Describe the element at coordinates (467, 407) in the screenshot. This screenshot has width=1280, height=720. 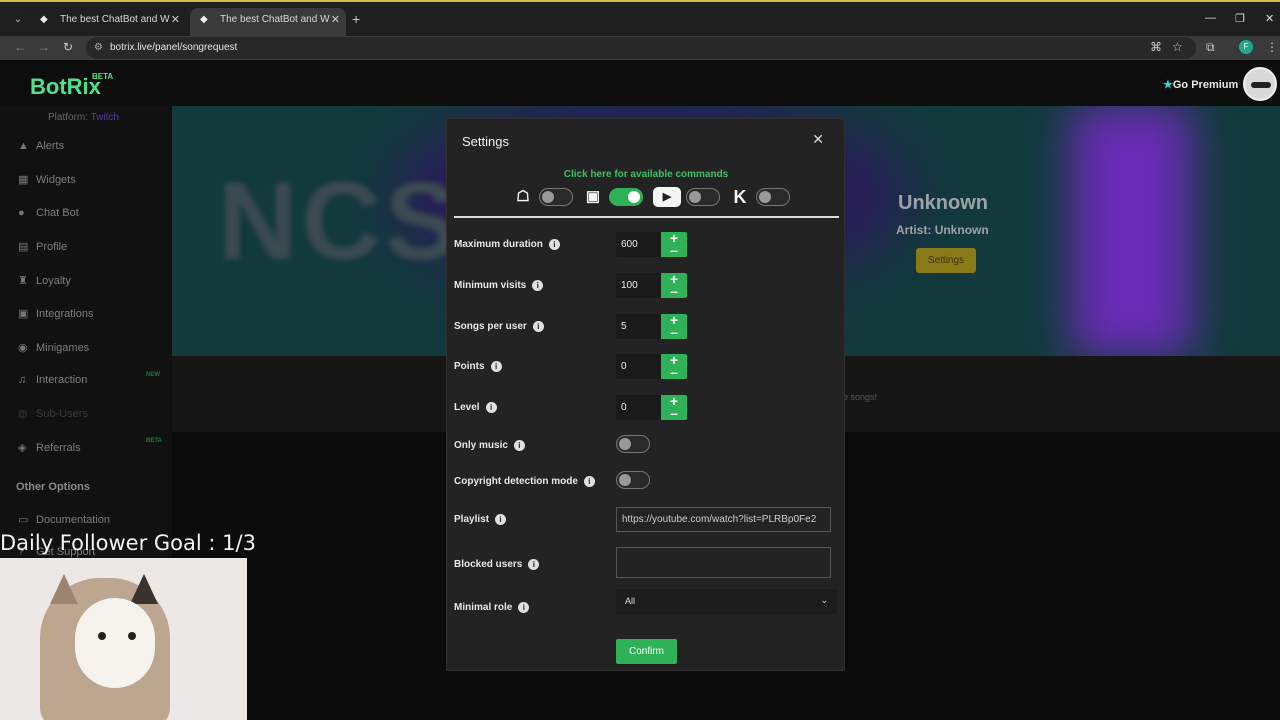
I see `level-text: Level` at that location.